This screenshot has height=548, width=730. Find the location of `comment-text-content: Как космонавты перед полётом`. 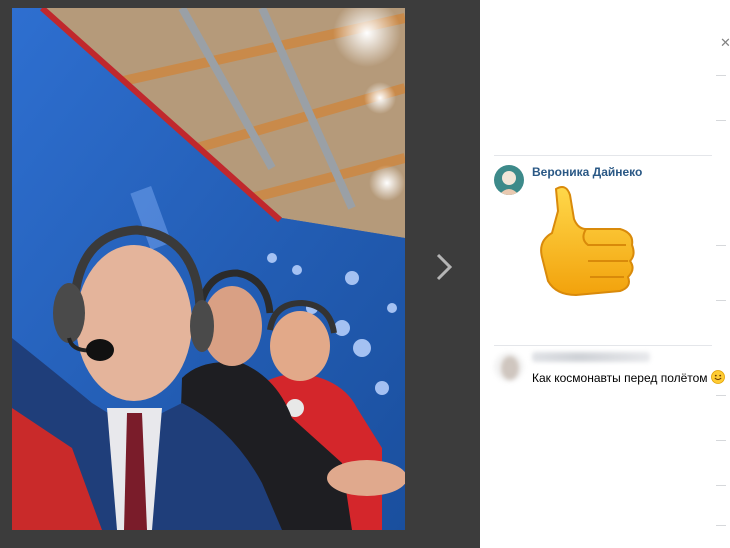

comment-text-content: Как космонавты перед полётом is located at coordinates (620, 378).